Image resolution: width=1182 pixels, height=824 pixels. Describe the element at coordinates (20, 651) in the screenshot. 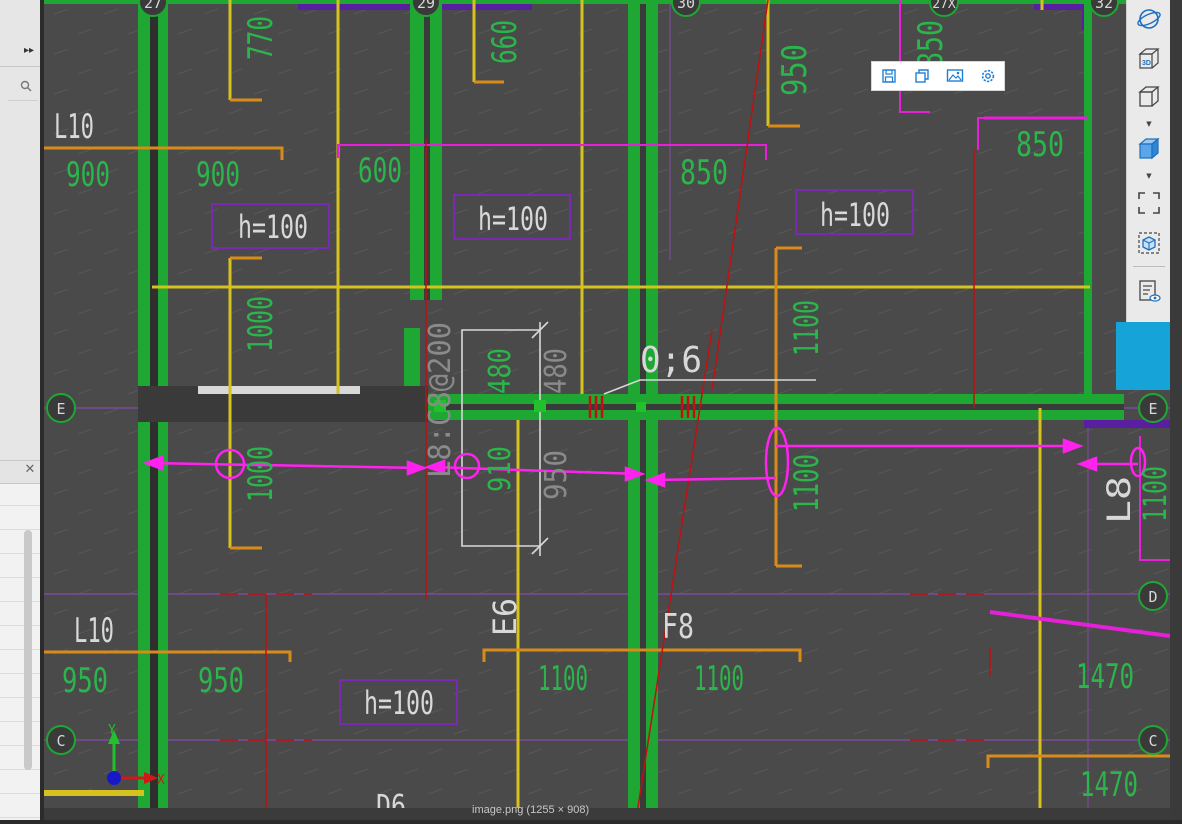

I see `spreadsheet-grid` at that location.